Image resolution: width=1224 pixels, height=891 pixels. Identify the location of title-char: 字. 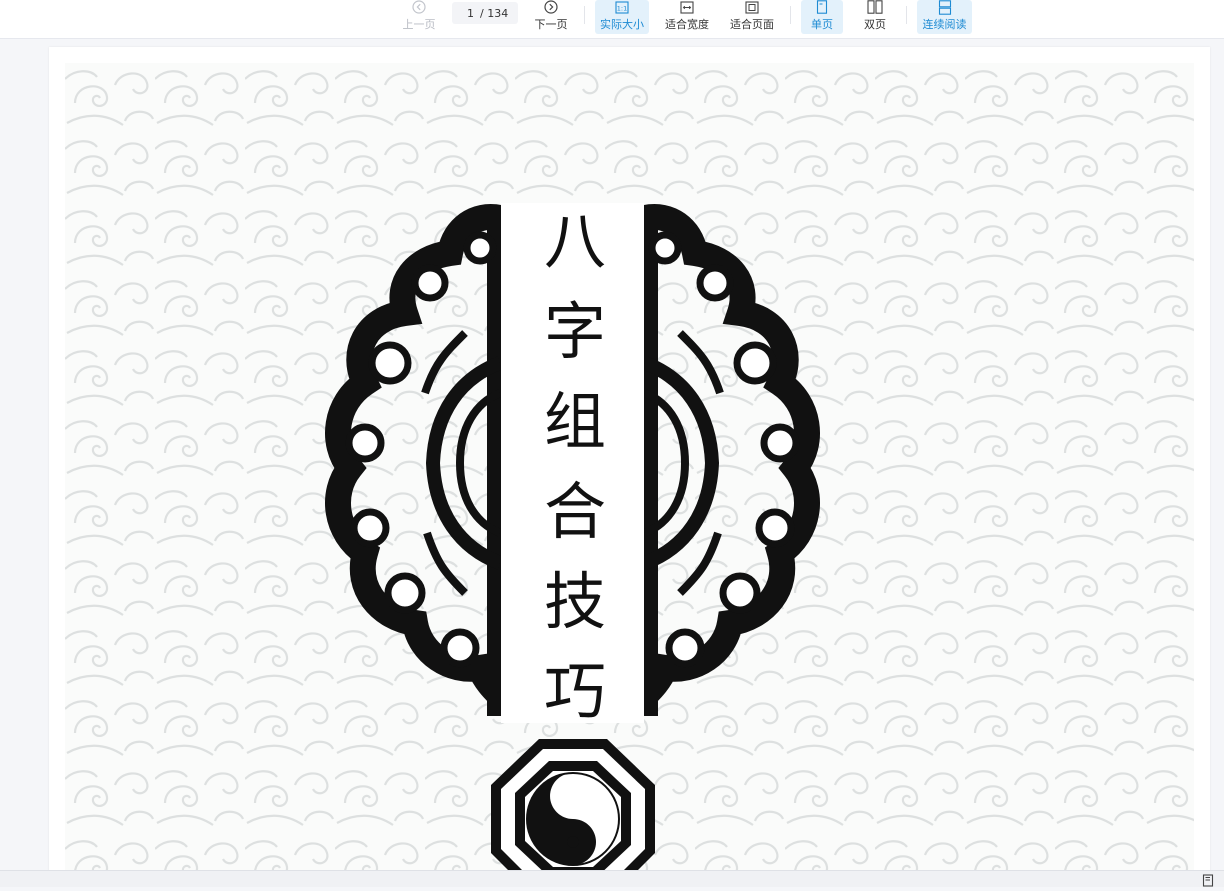
(575, 331).